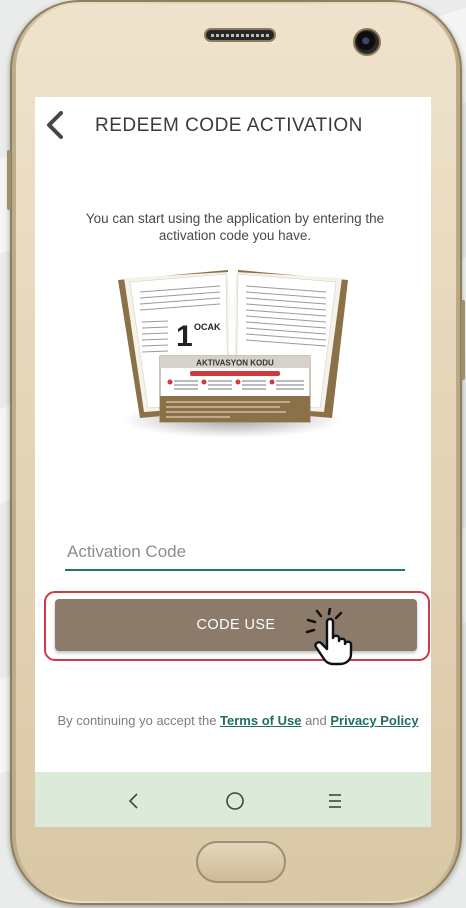 The image size is (466, 908). I want to click on calendar-day: 1, so click(184, 336).